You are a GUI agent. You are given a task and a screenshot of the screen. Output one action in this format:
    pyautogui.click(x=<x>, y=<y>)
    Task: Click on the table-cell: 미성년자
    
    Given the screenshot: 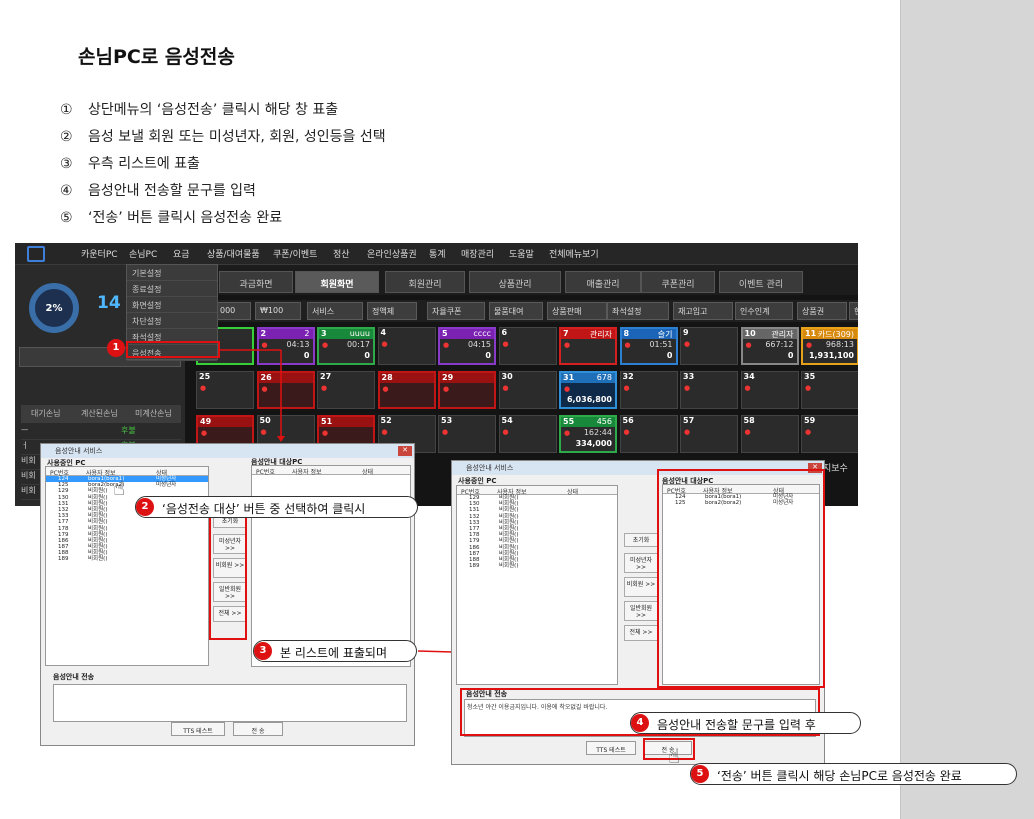 What is the action you would take?
    pyautogui.click(x=166, y=485)
    